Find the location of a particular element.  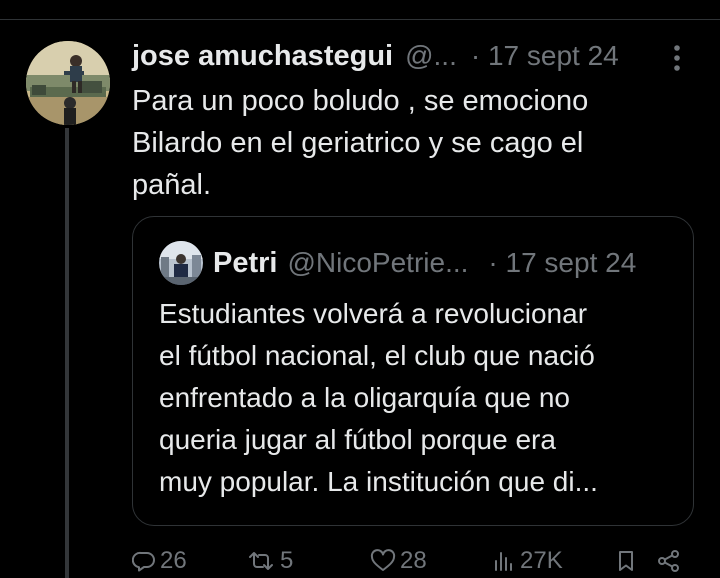

bookmark-button is located at coordinates (626, 561).